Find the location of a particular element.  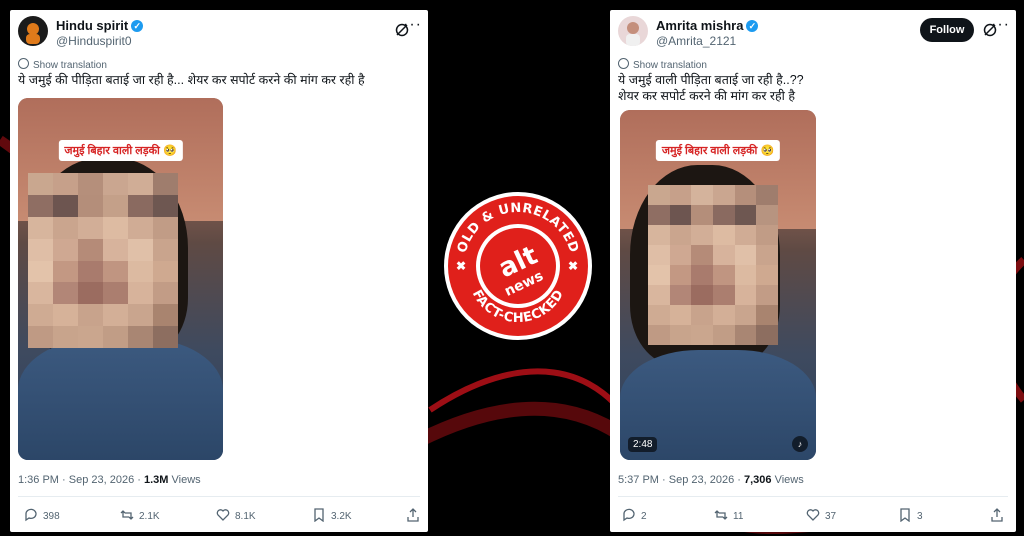

like-button: 37 is located at coordinates (821, 515).